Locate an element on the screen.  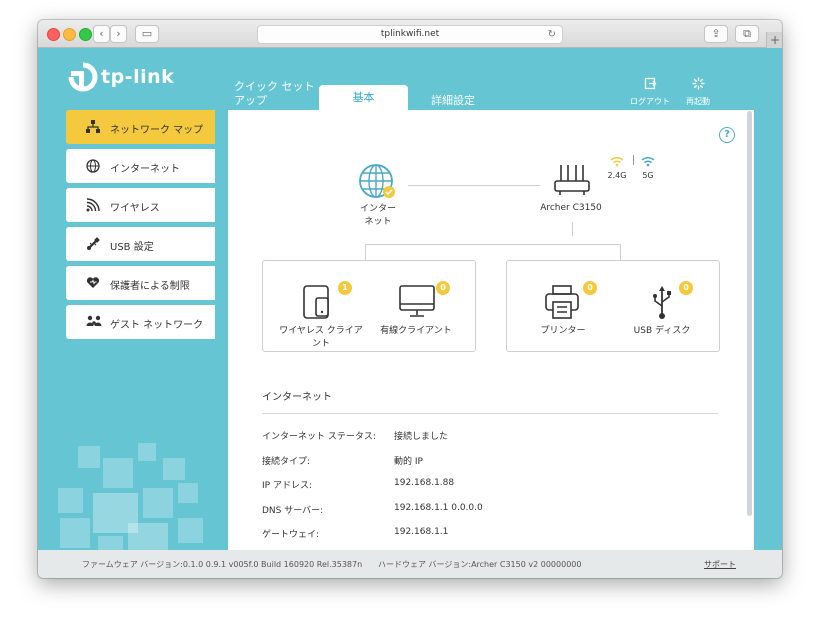
reboot-button: 再起動 is located at coordinates (698, 92).